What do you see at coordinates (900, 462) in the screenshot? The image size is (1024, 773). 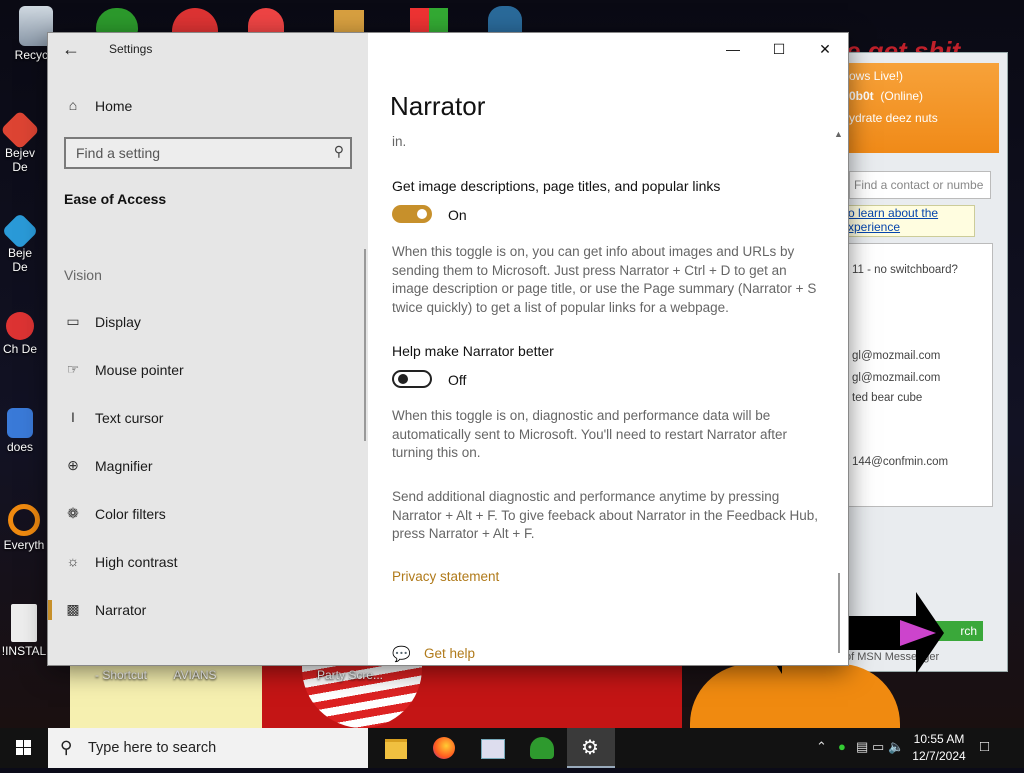 I see `list-item: 144@confmin.com` at bounding box center [900, 462].